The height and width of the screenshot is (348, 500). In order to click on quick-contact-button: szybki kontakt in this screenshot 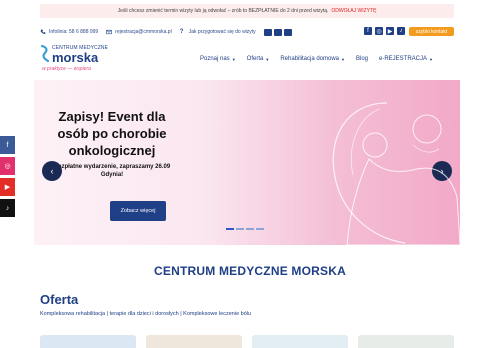, I will do `click(431, 31)`.